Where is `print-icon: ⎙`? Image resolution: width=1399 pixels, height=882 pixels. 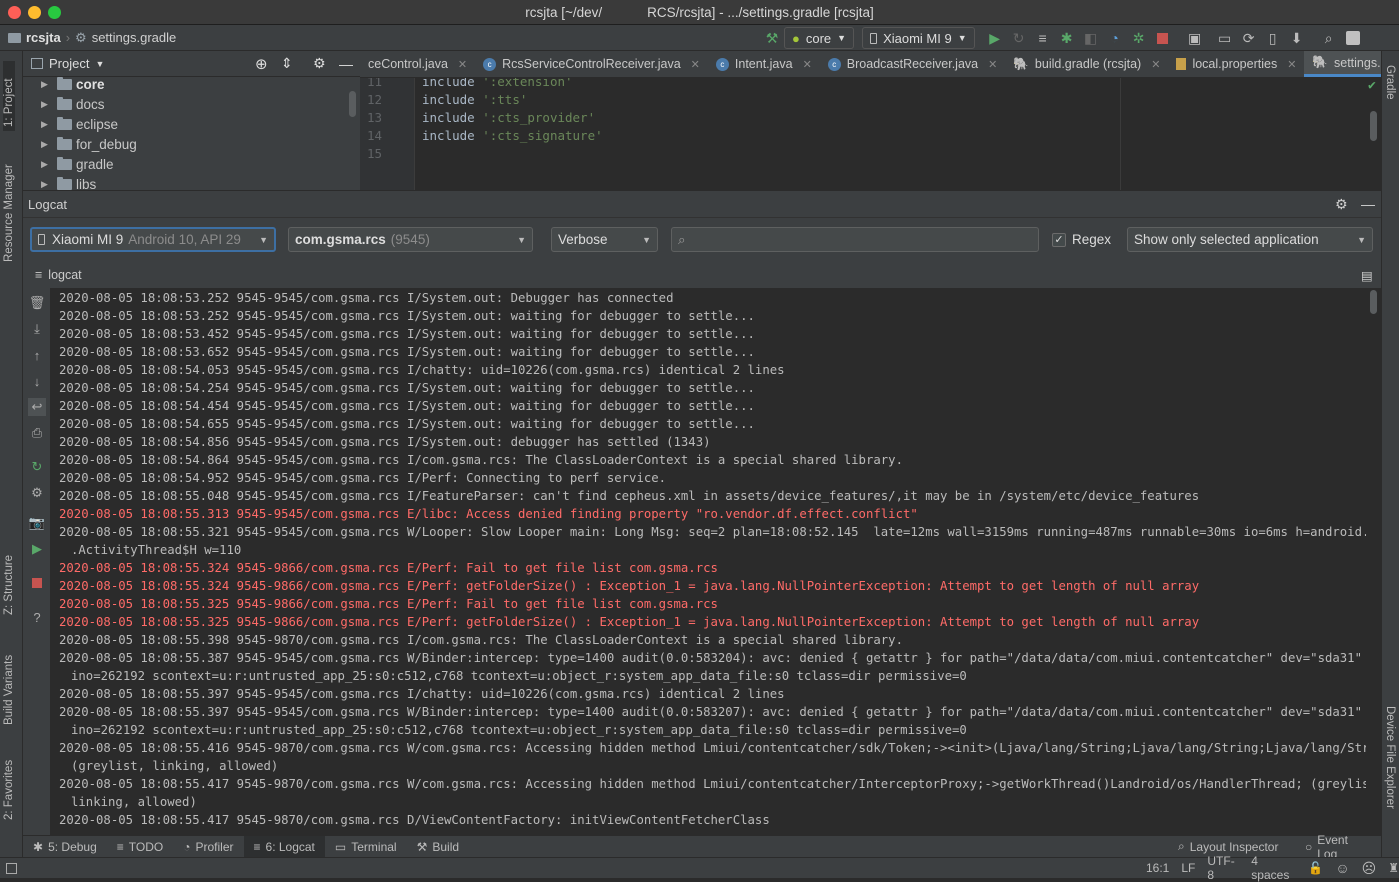 print-icon: ⎙ is located at coordinates (37, 433).